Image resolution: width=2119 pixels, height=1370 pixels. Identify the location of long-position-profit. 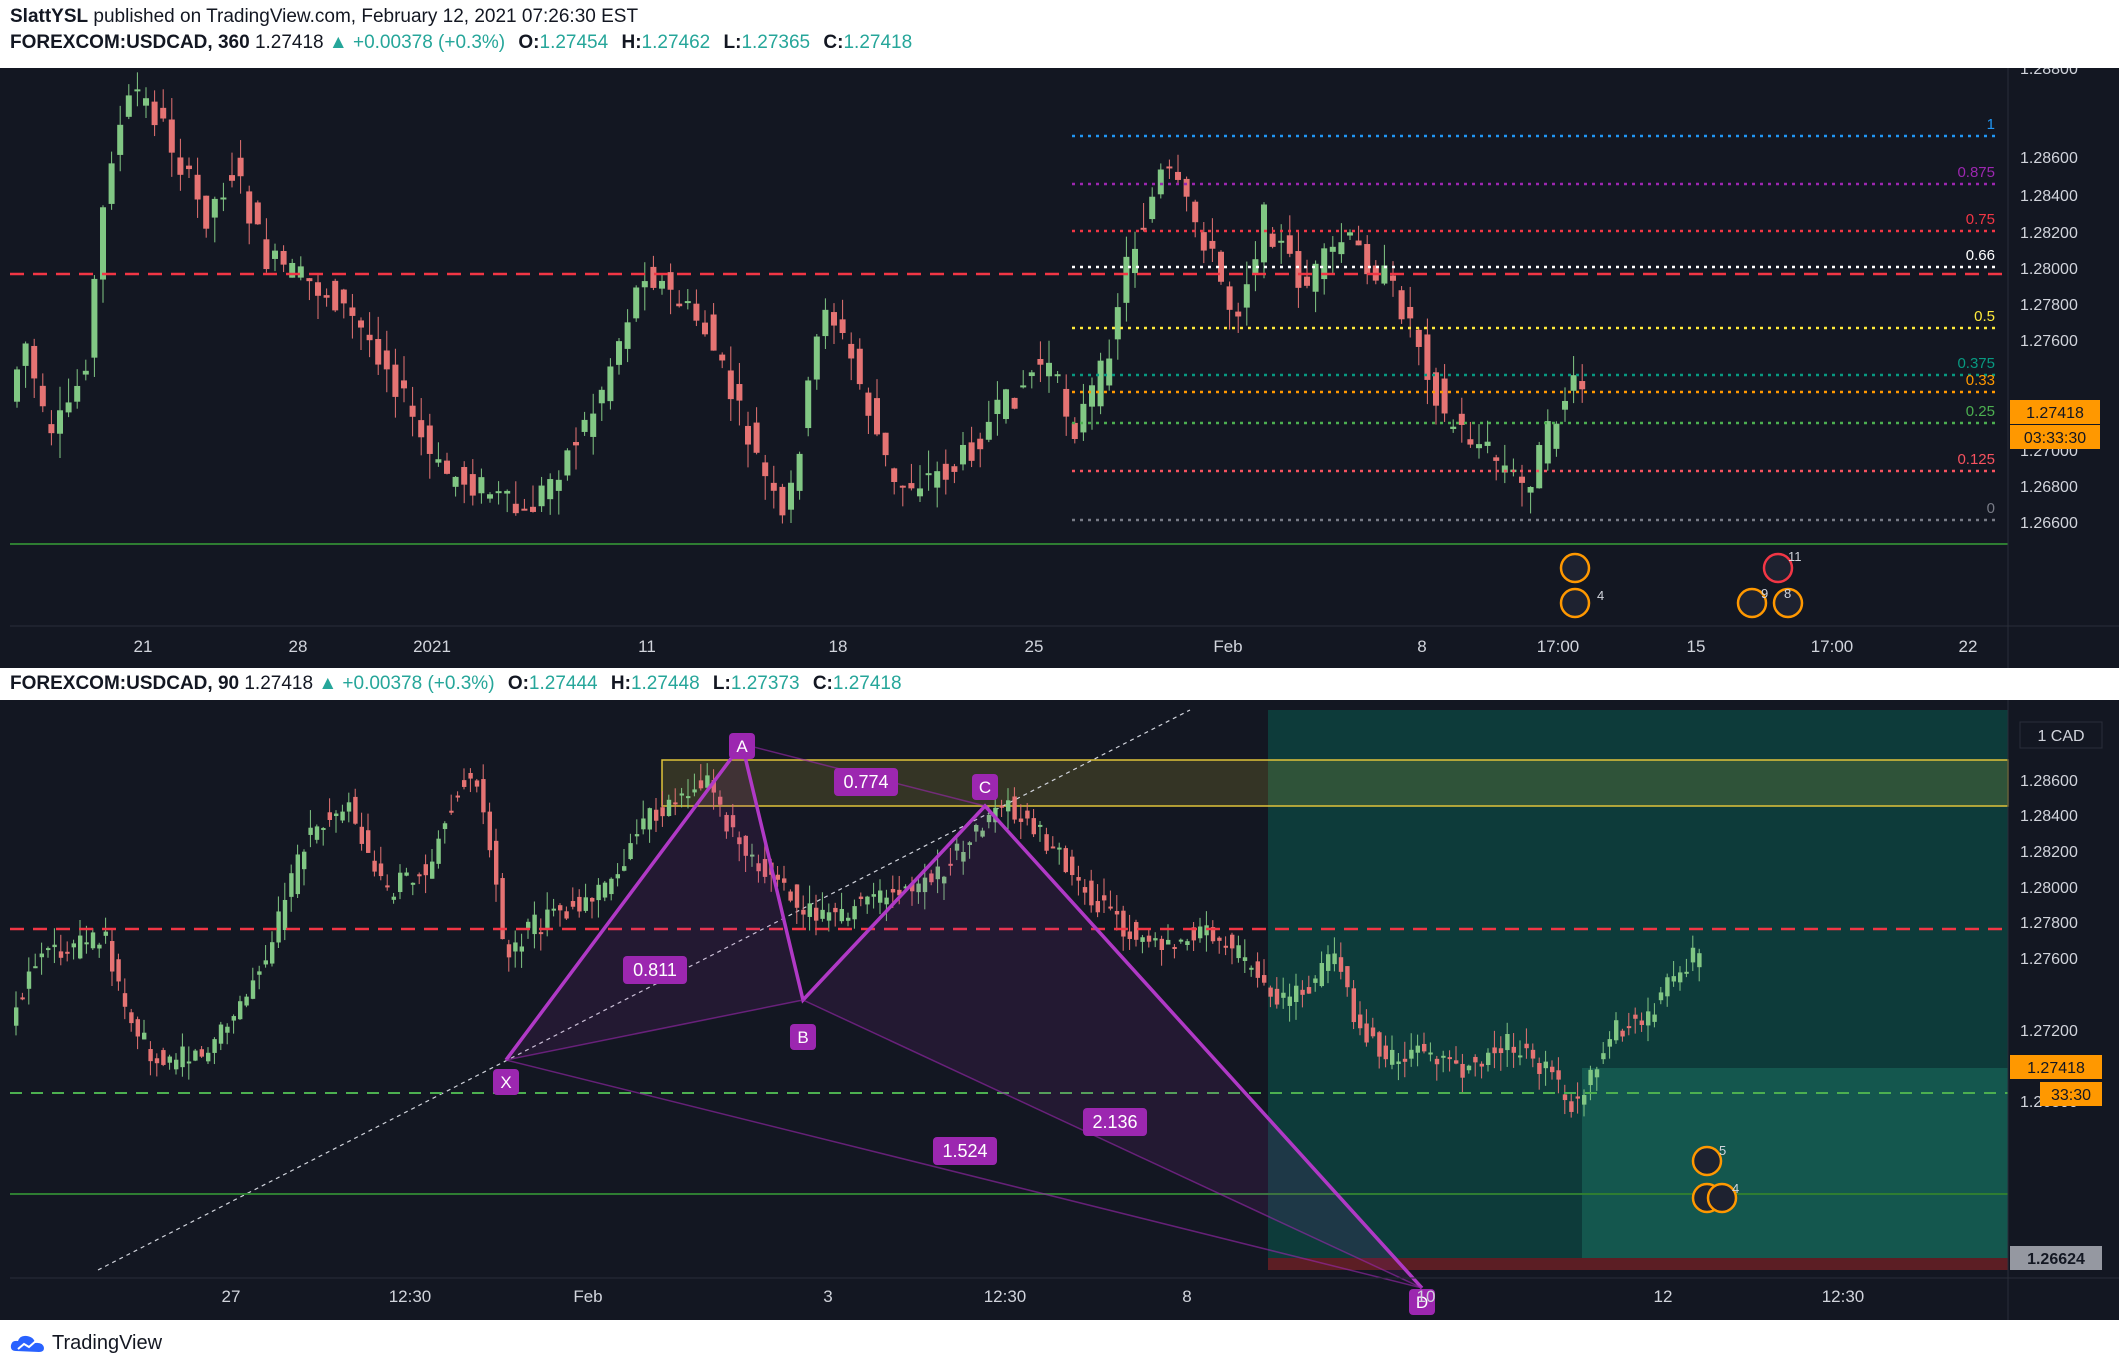
(1795, 1169).